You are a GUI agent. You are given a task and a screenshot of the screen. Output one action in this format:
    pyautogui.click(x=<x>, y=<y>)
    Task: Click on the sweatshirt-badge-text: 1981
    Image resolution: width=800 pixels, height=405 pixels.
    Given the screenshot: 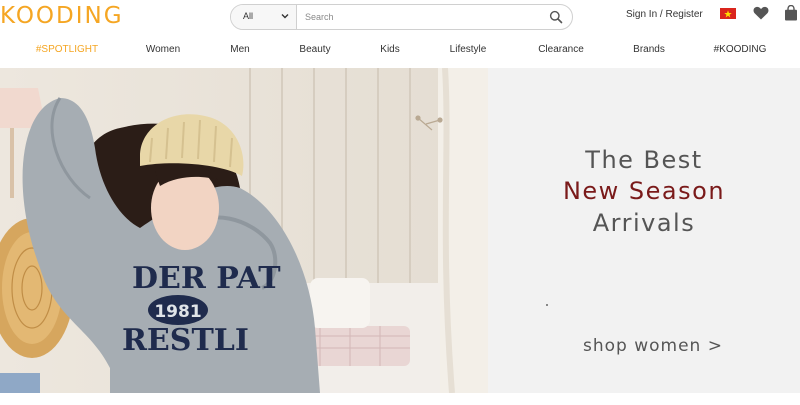 What is the action you would take?
    pyautogui.click(x=177, y=312)
    